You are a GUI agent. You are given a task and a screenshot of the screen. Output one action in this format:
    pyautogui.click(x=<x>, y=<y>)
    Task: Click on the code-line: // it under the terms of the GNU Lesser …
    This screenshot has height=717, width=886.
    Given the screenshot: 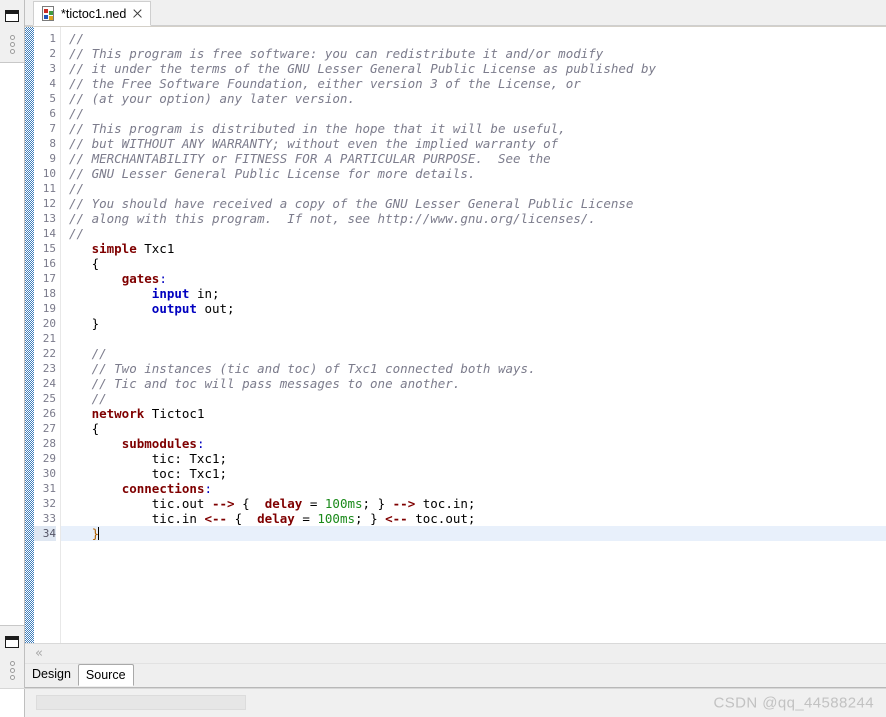 What is the action you would take?
    pyautogui.click(x=473, y=68)
    